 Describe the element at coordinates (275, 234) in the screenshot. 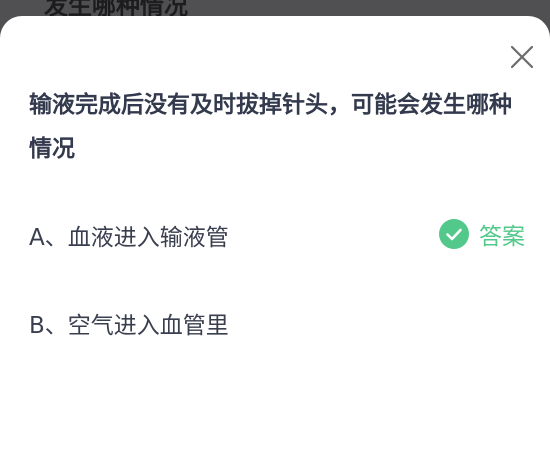

I see `option-a: A、血液进入输液管 答案` at that location.